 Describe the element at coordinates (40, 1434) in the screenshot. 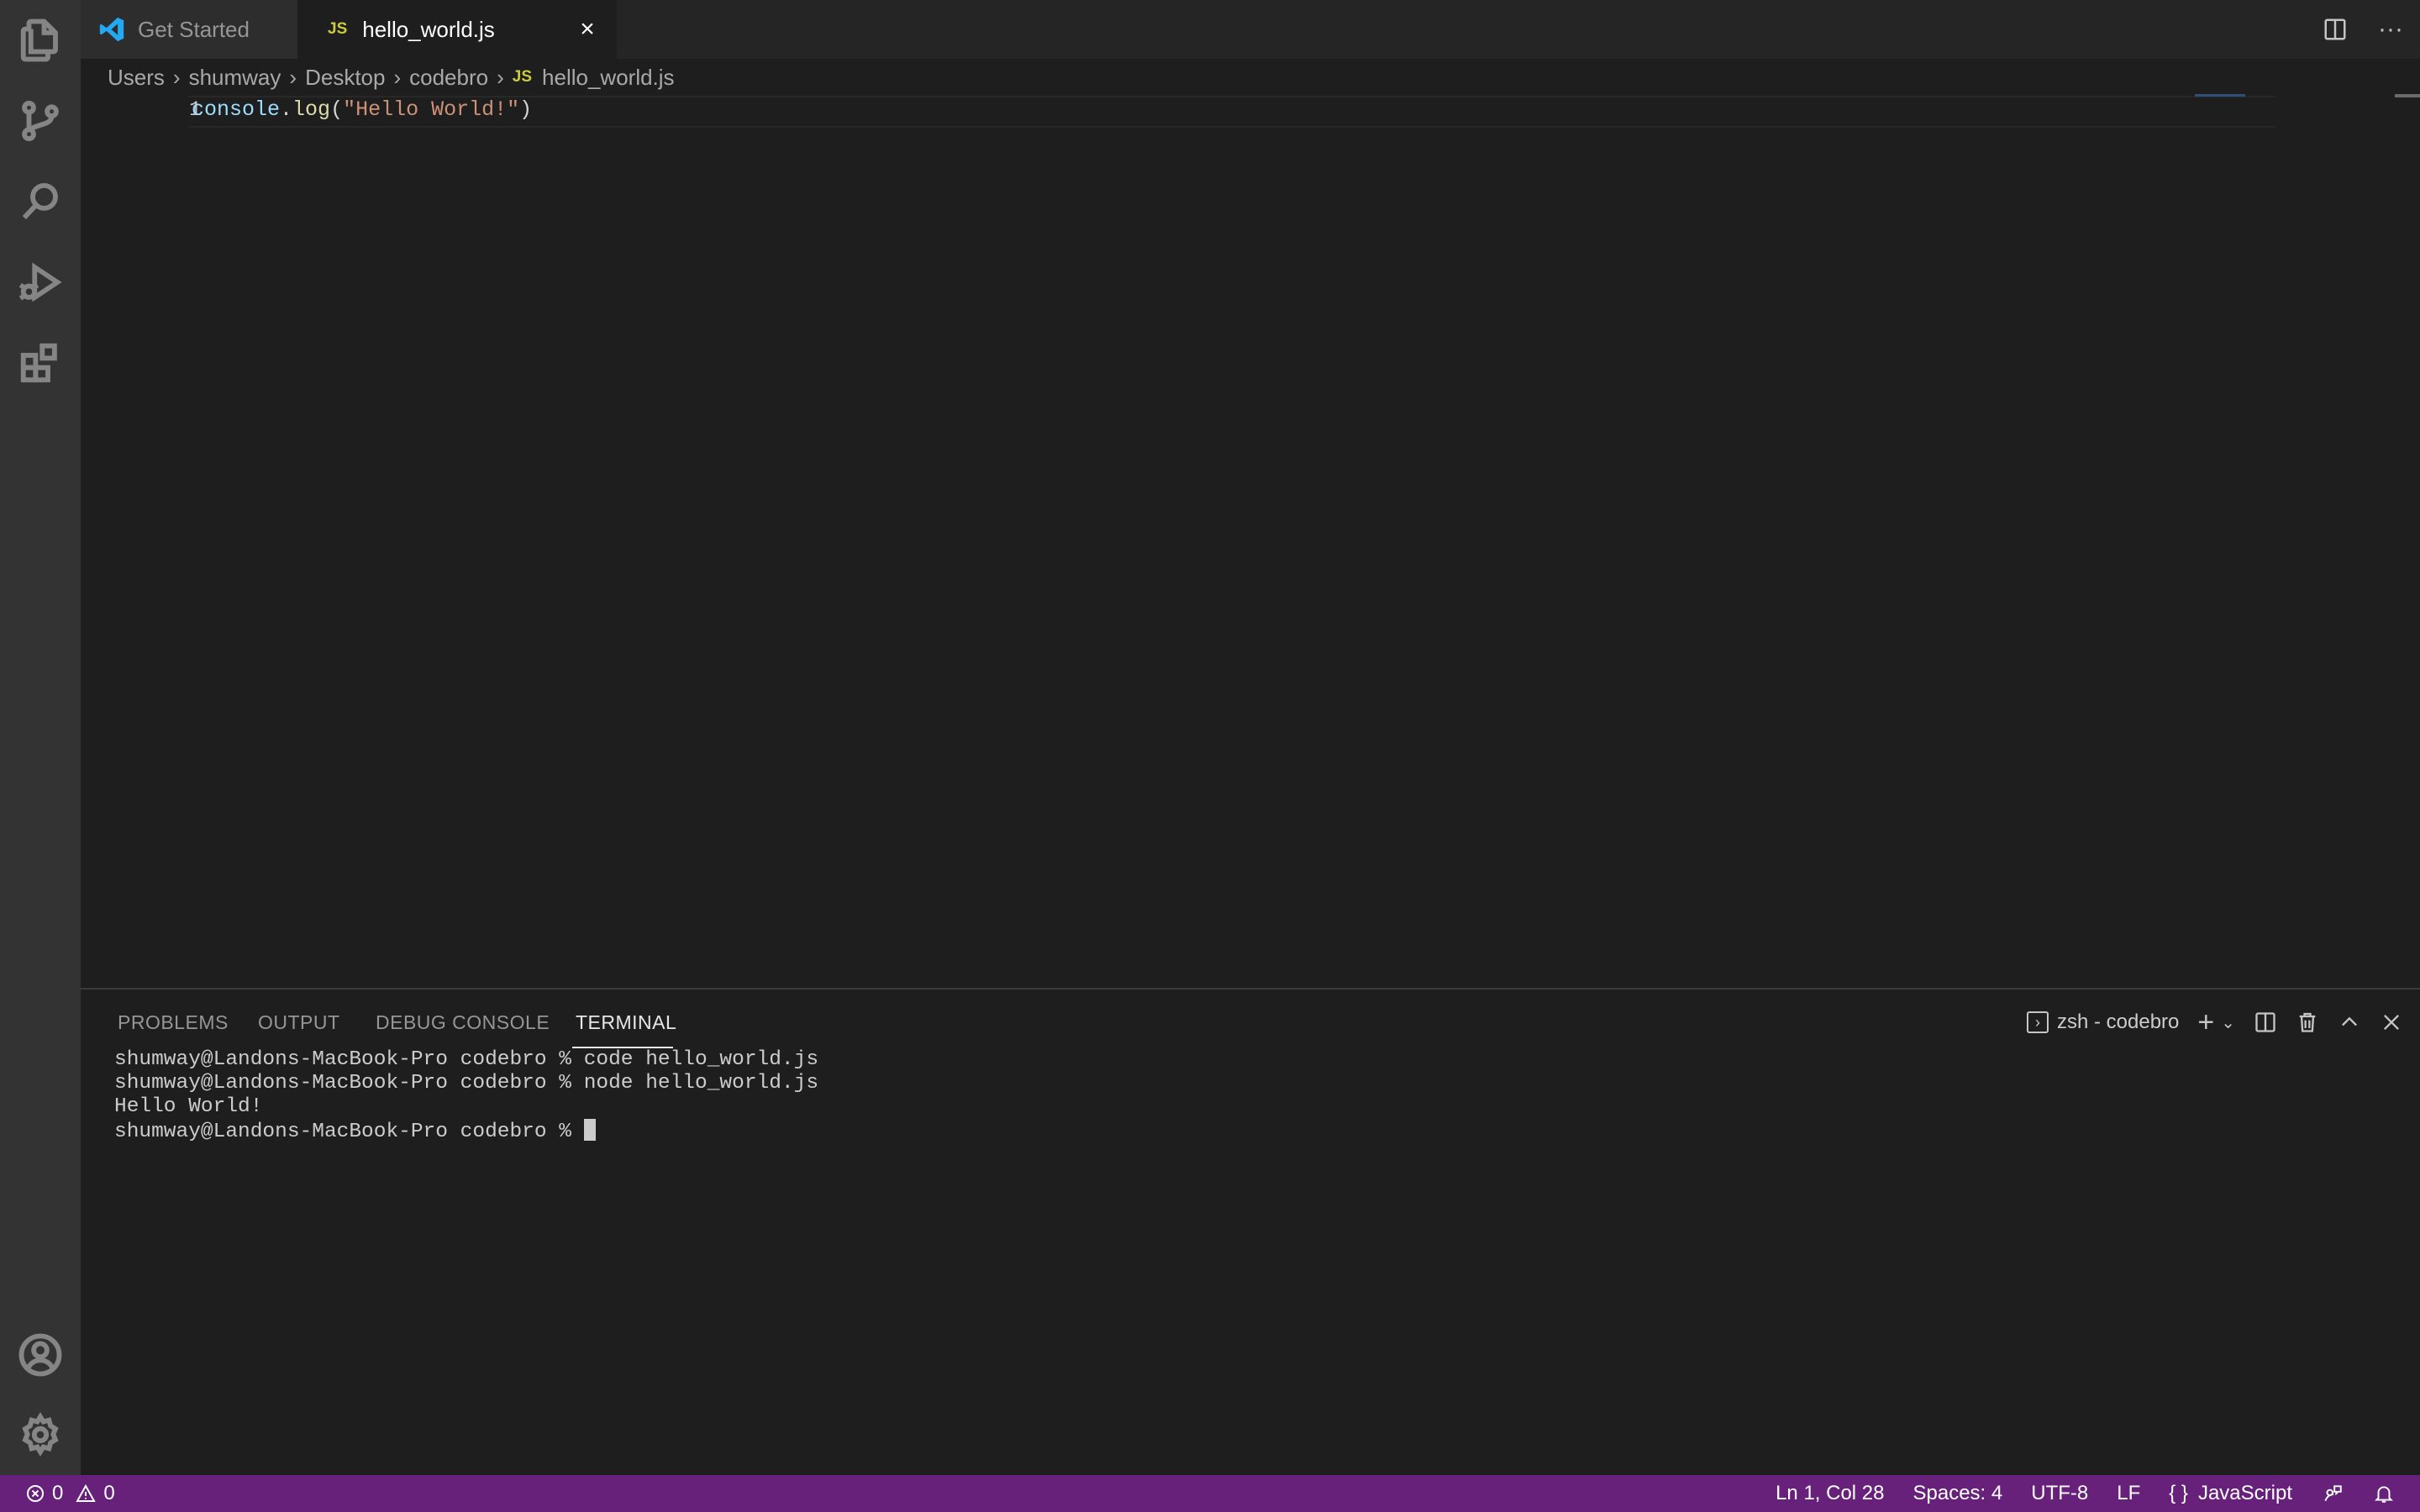

I see `gear-icon` at that location.